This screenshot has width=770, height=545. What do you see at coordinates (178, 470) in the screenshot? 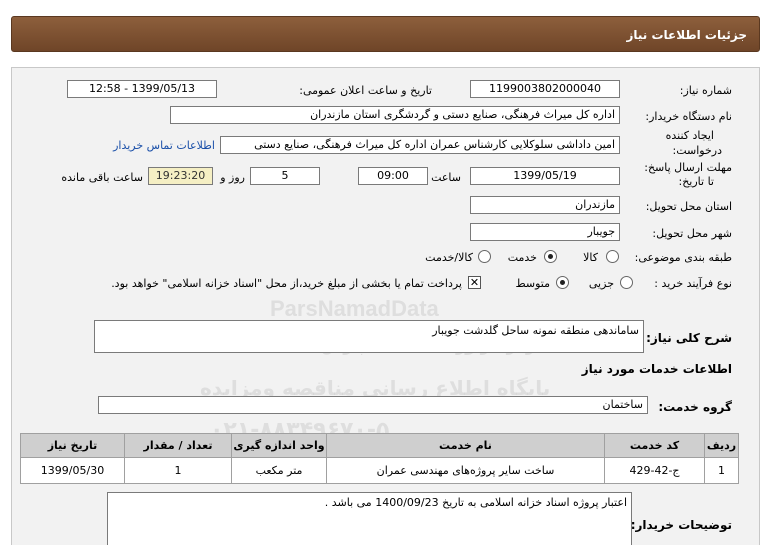
I see `cell-qty: 1` at bounding box center [178, 470].